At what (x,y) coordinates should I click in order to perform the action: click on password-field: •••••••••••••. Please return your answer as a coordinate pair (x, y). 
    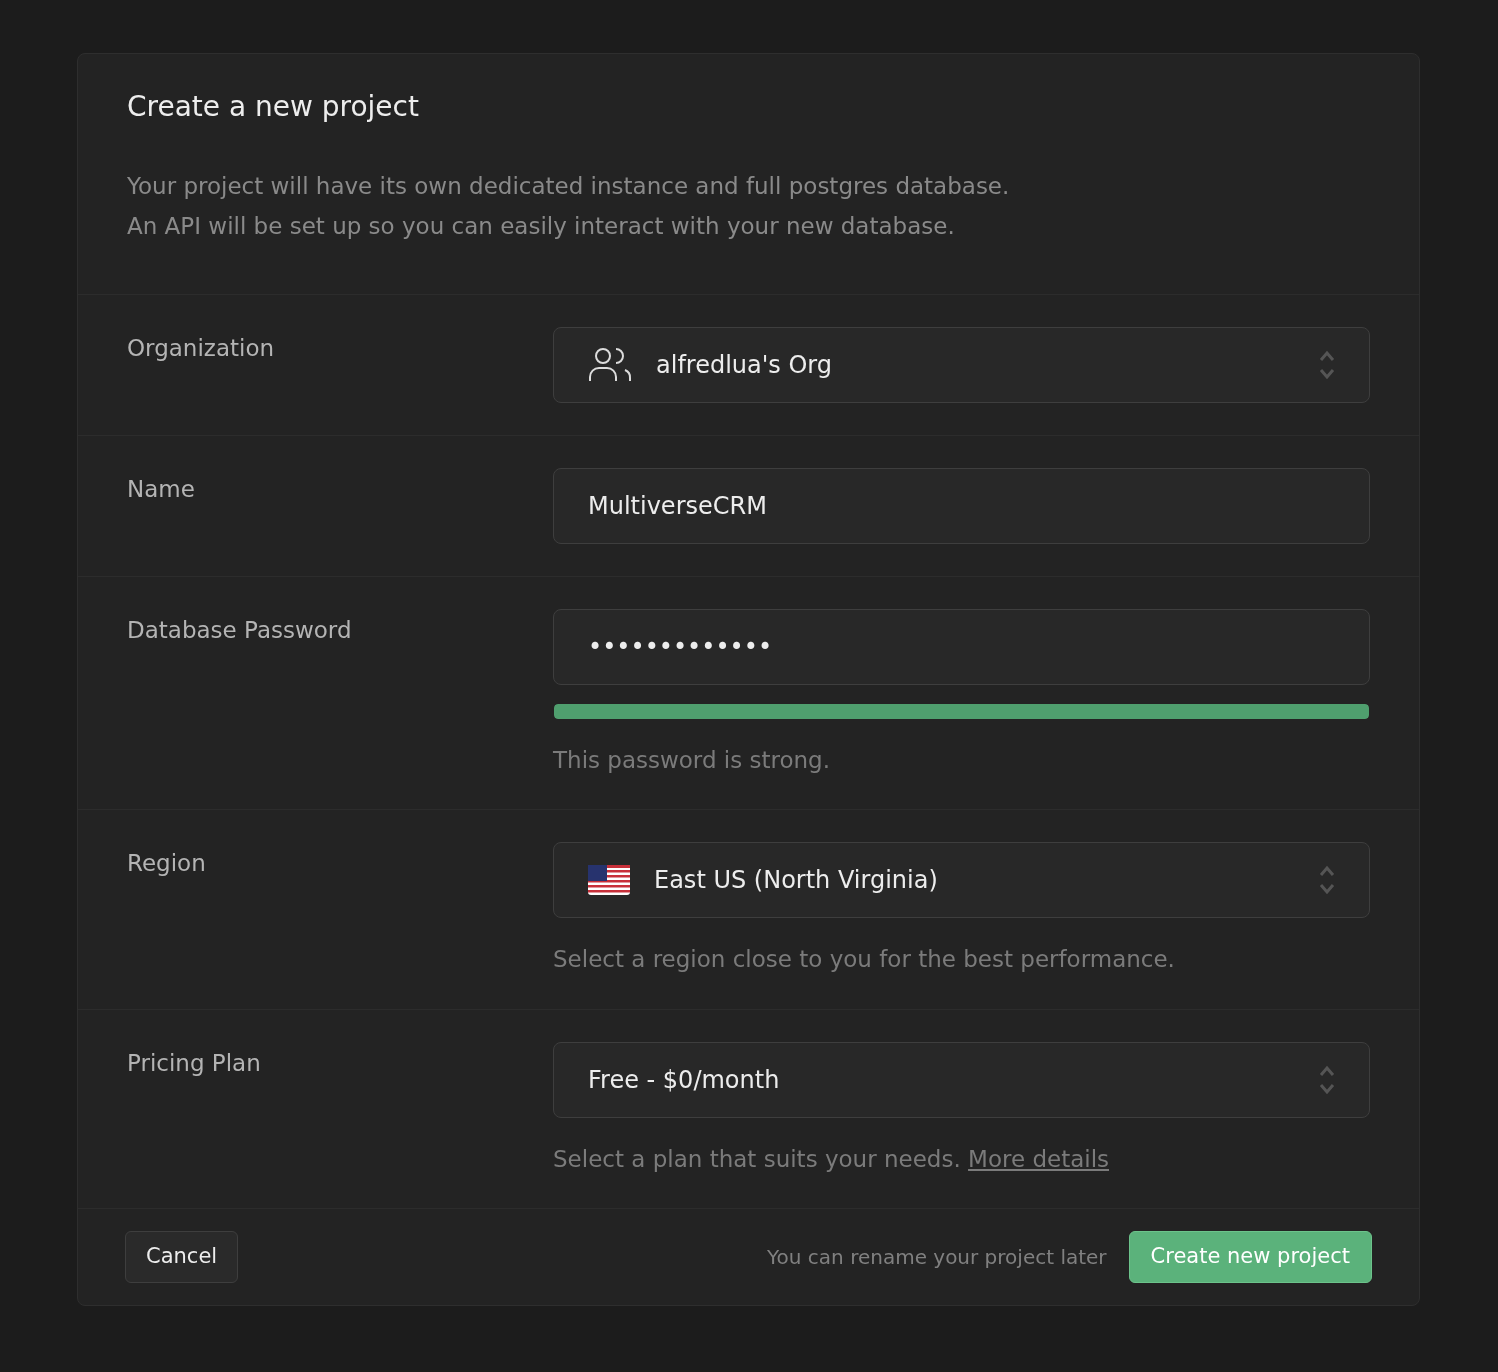
    Looking at the image, I should click on (961, 646).